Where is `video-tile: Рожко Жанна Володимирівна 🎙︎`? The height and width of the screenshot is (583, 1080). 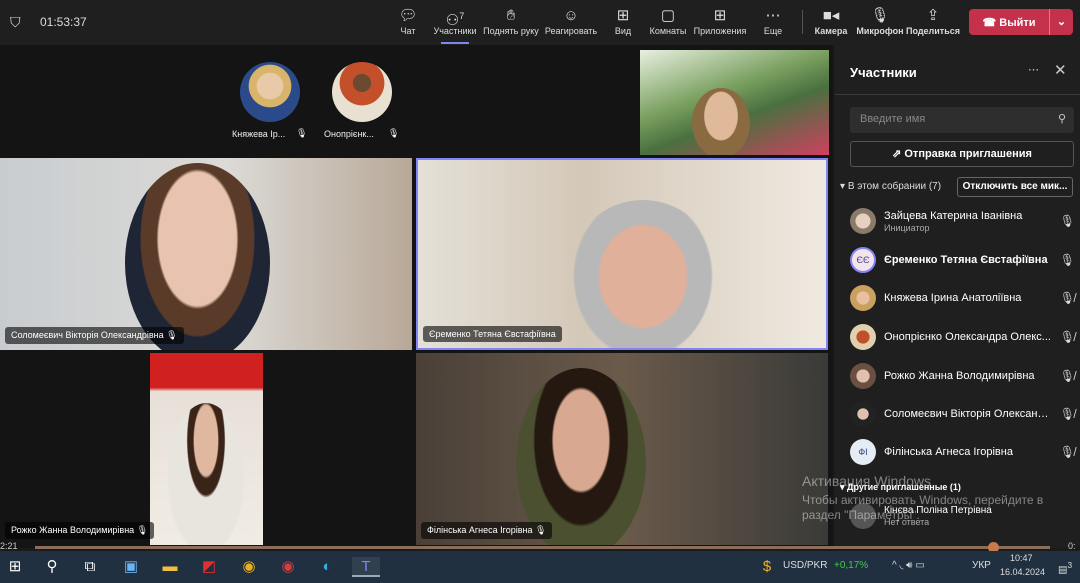
video-tile: Рожко Жанна Володимирівна 🎙︎ is located at coordinates (206, 449).